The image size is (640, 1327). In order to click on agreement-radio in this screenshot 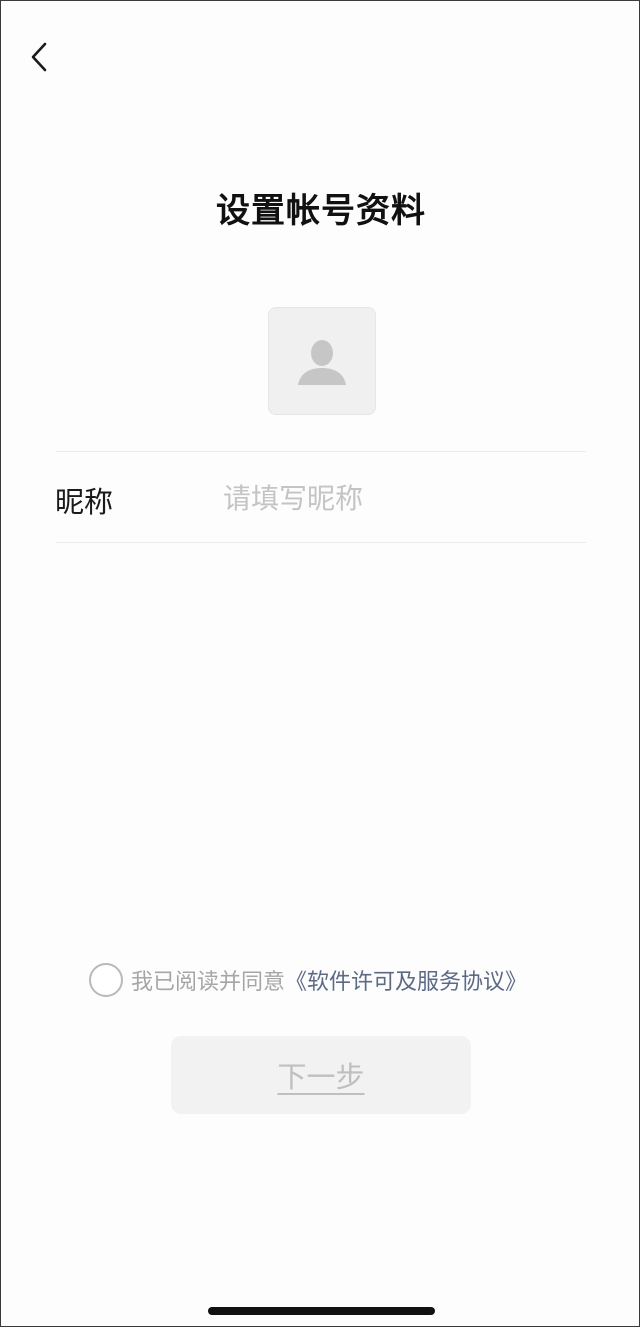, I will do `click(106, 980)`.